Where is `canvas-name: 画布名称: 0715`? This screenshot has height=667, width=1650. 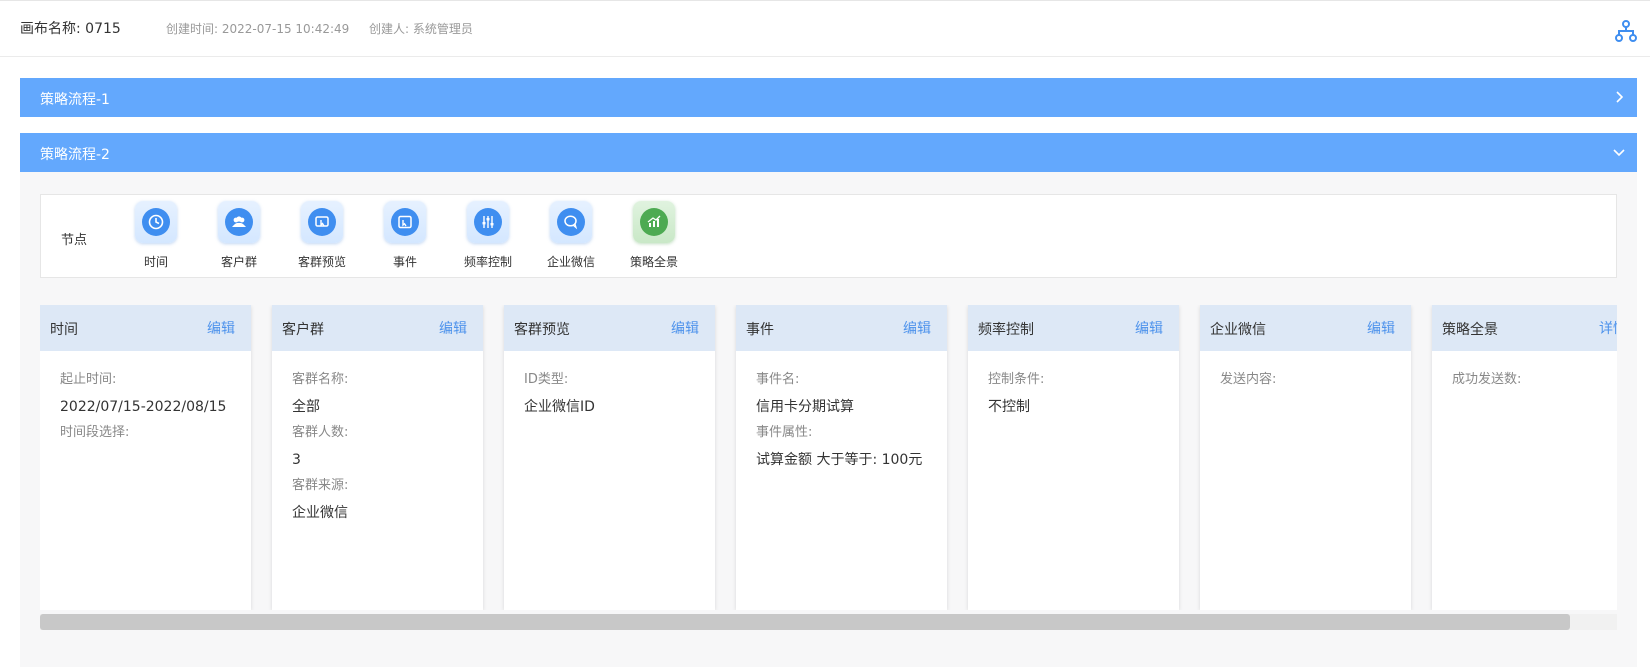
canvas-name: 画布名称: 0715 is located at coordinates (70, 29).